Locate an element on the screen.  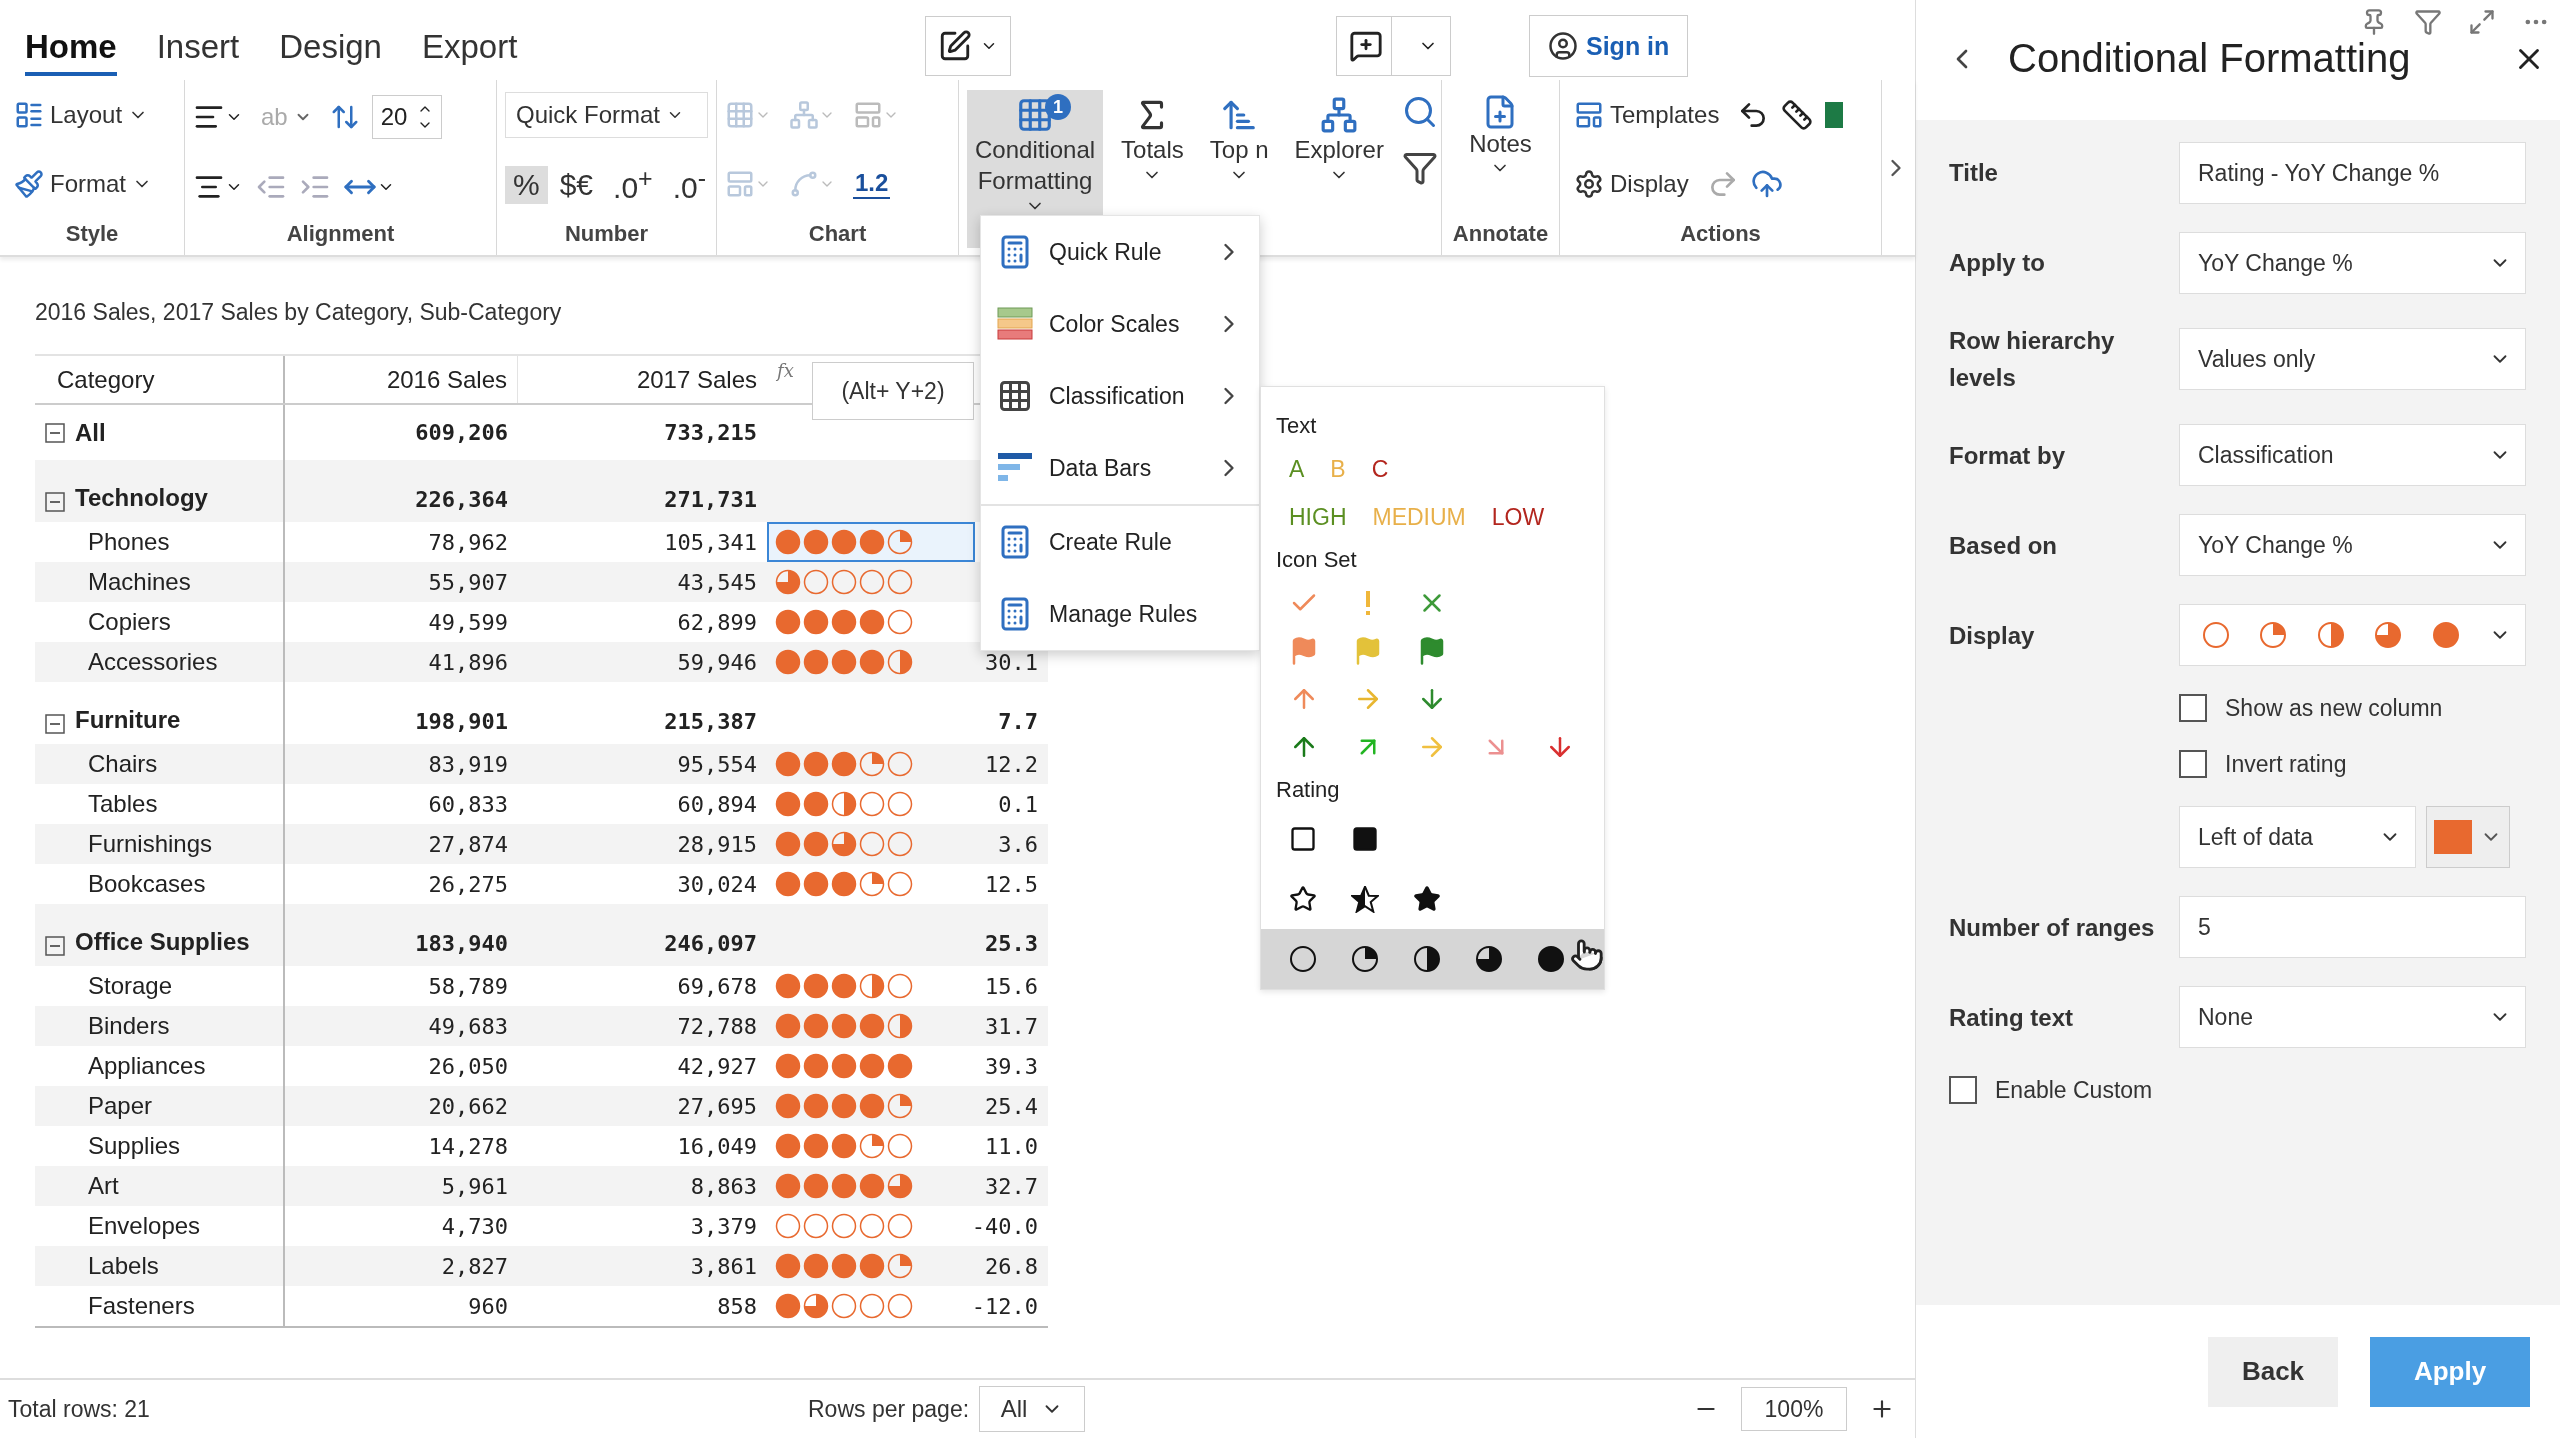
menu-item: Color Scales is located at coordinates (1120, 324).